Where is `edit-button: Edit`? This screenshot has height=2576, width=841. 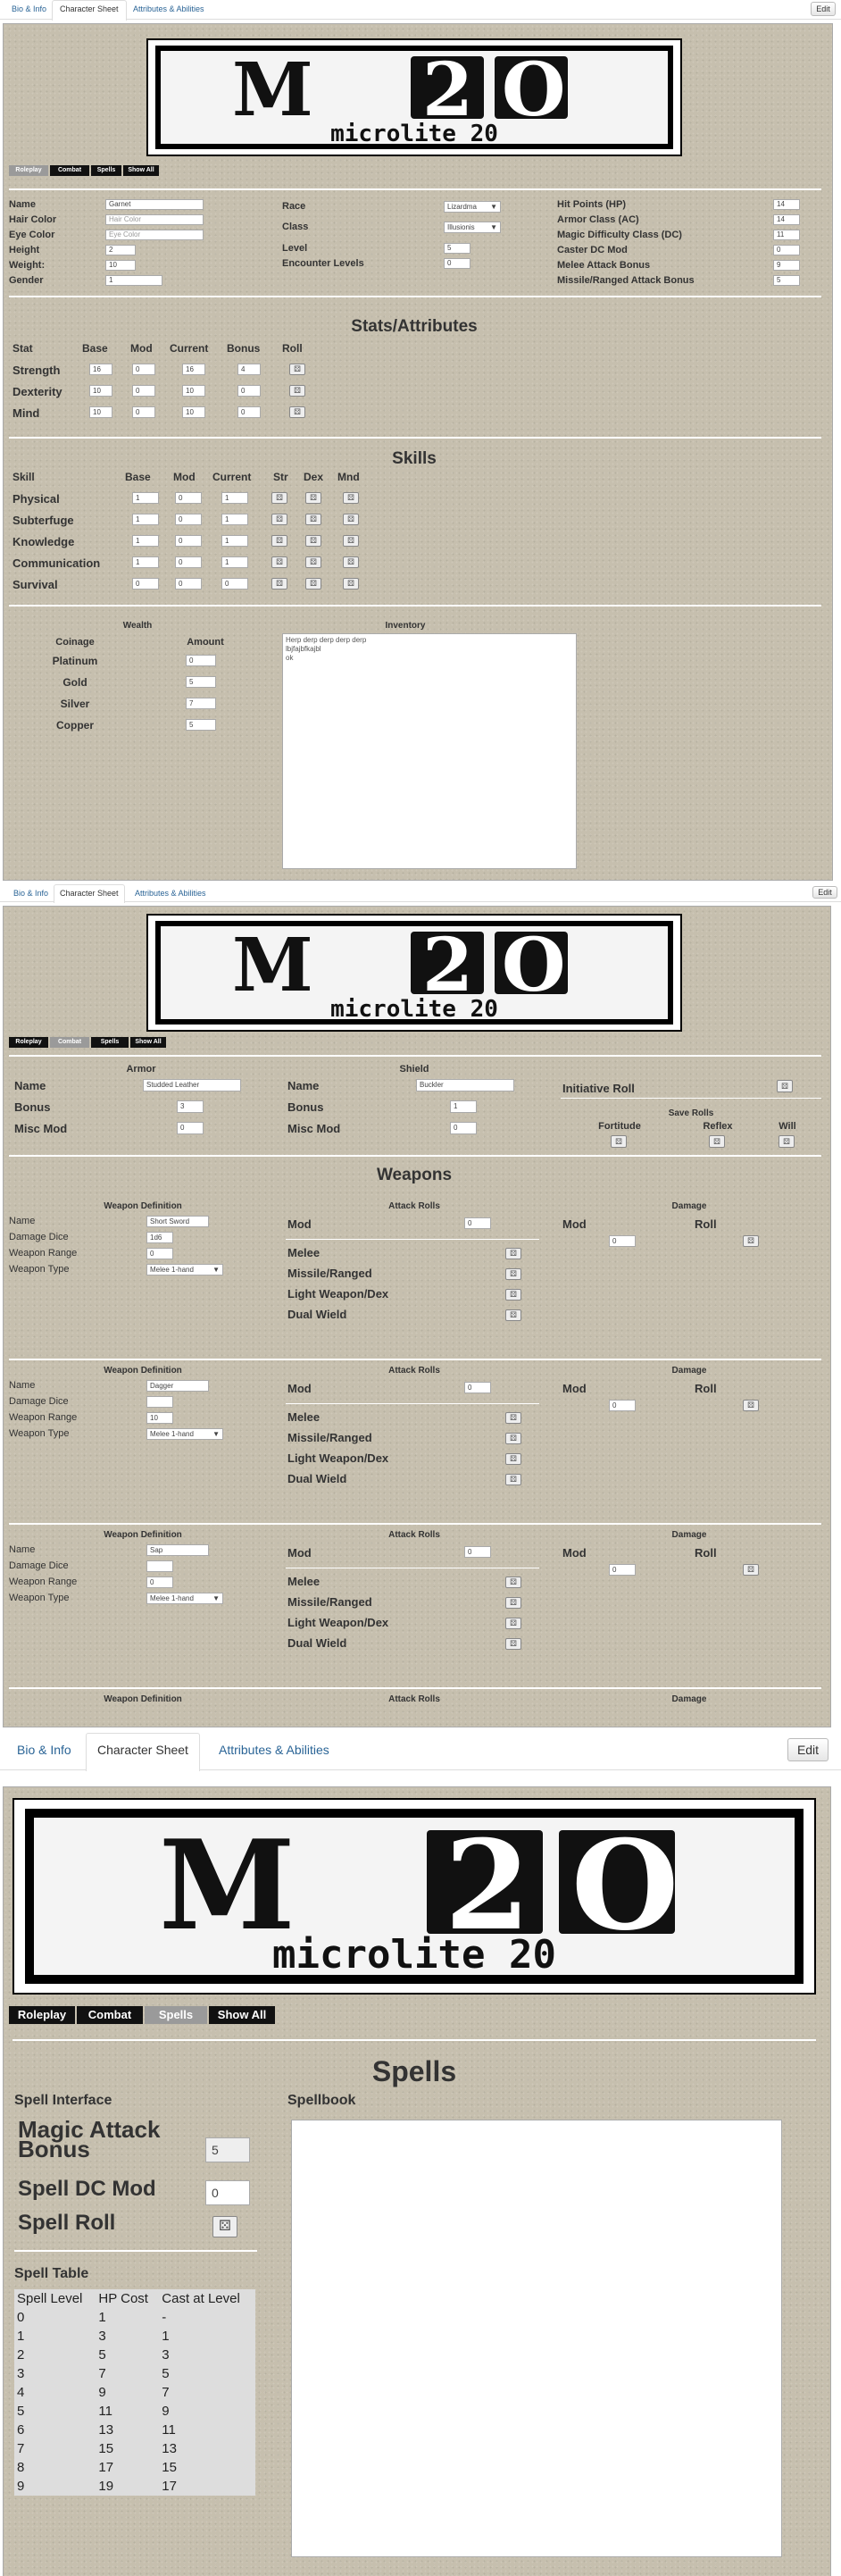 edit-button: Edit is located at coordinates (824, 9).